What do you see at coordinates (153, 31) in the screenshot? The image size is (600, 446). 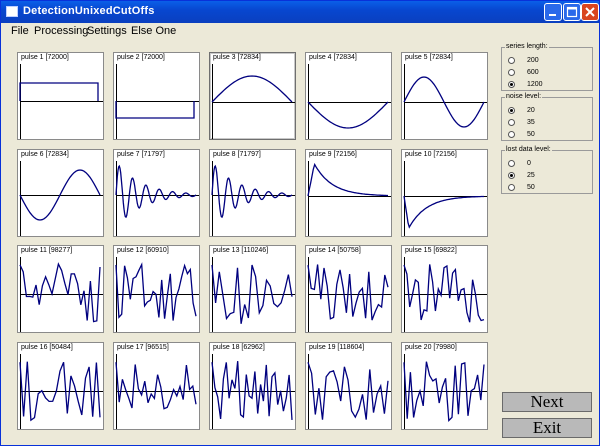 I see `menu-else-one: Else One` at bounding box center [153, 31].